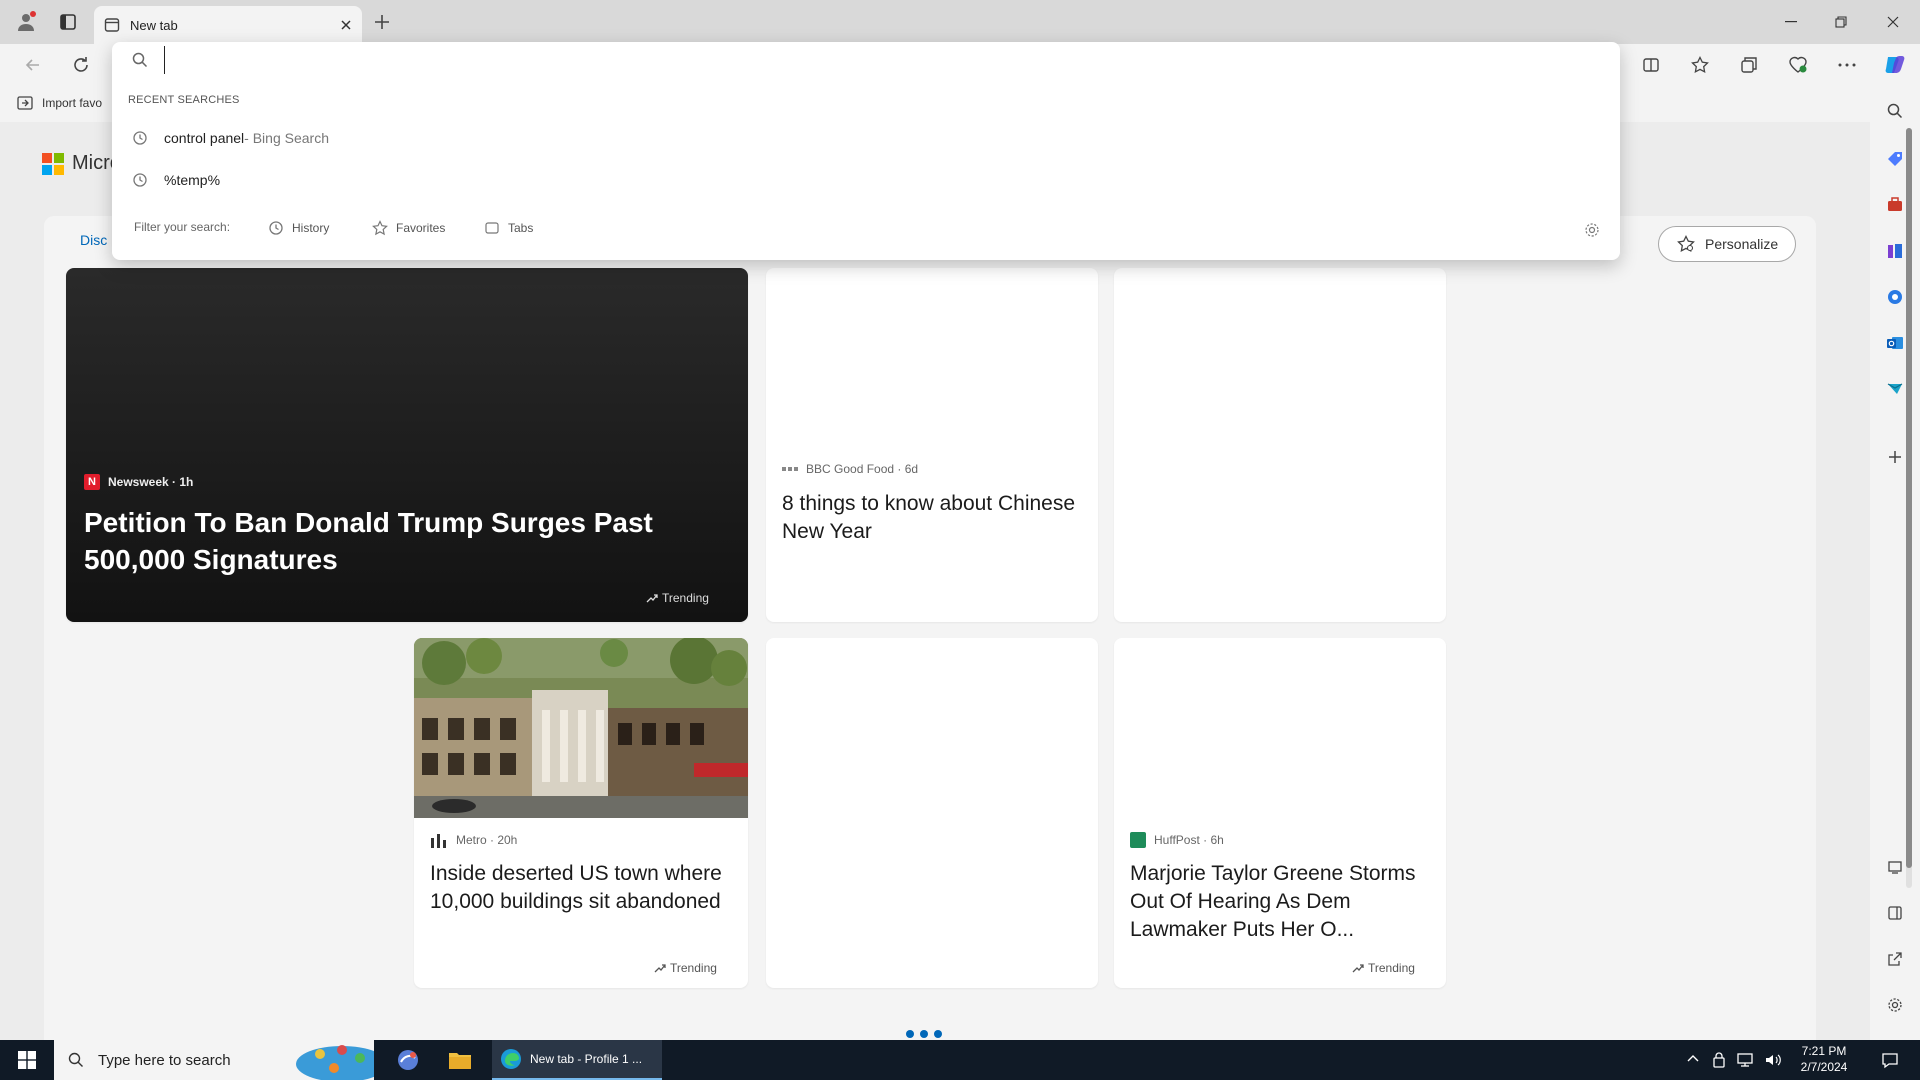  Describe the element at coordinates (1719, 1060) in the screenshot. I see `vpn-icon` at that location.